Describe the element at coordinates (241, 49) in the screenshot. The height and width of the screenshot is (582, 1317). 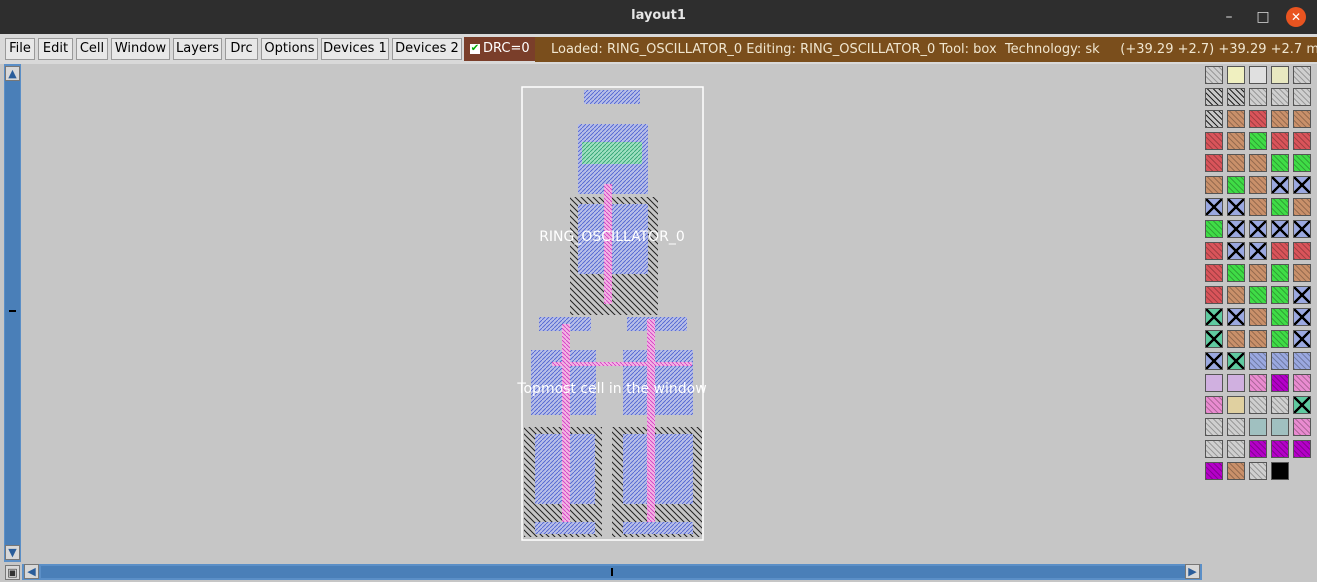
I see `menu-drc: Drc` at that location.